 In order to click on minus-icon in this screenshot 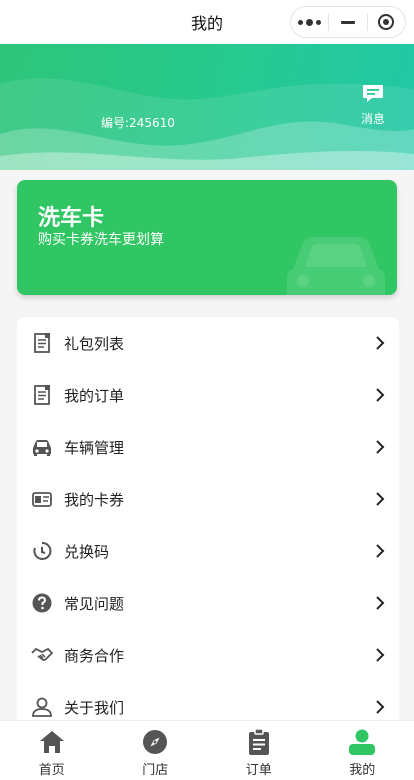, I will do `click(347, 22)`.